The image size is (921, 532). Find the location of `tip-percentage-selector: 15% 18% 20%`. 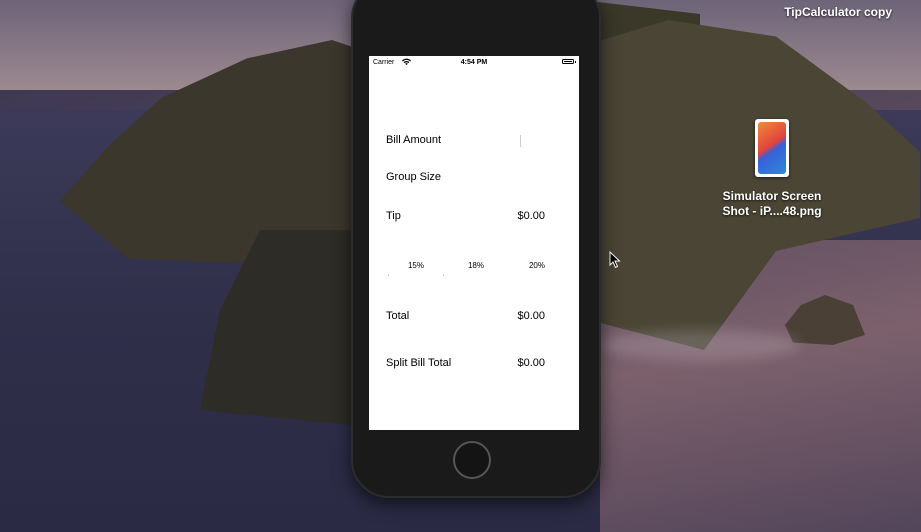

tip-percentage-selector: 15% 18% 20% is located at coordinates (474, 266).